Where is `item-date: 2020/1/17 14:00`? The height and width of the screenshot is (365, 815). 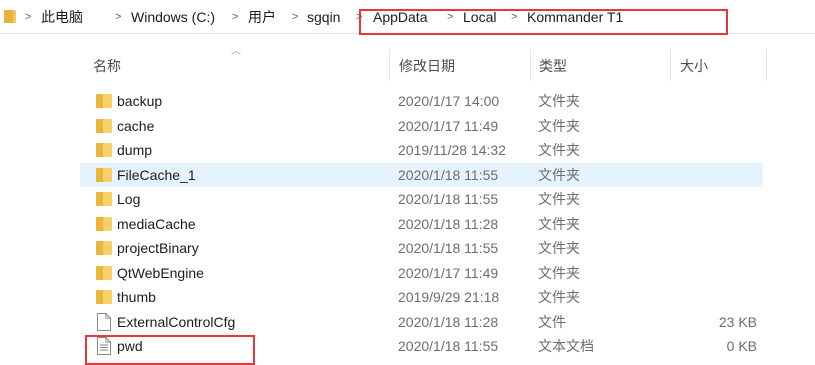
item-date: 2020/1/17 14:00 is located at coordinates (449, 101).